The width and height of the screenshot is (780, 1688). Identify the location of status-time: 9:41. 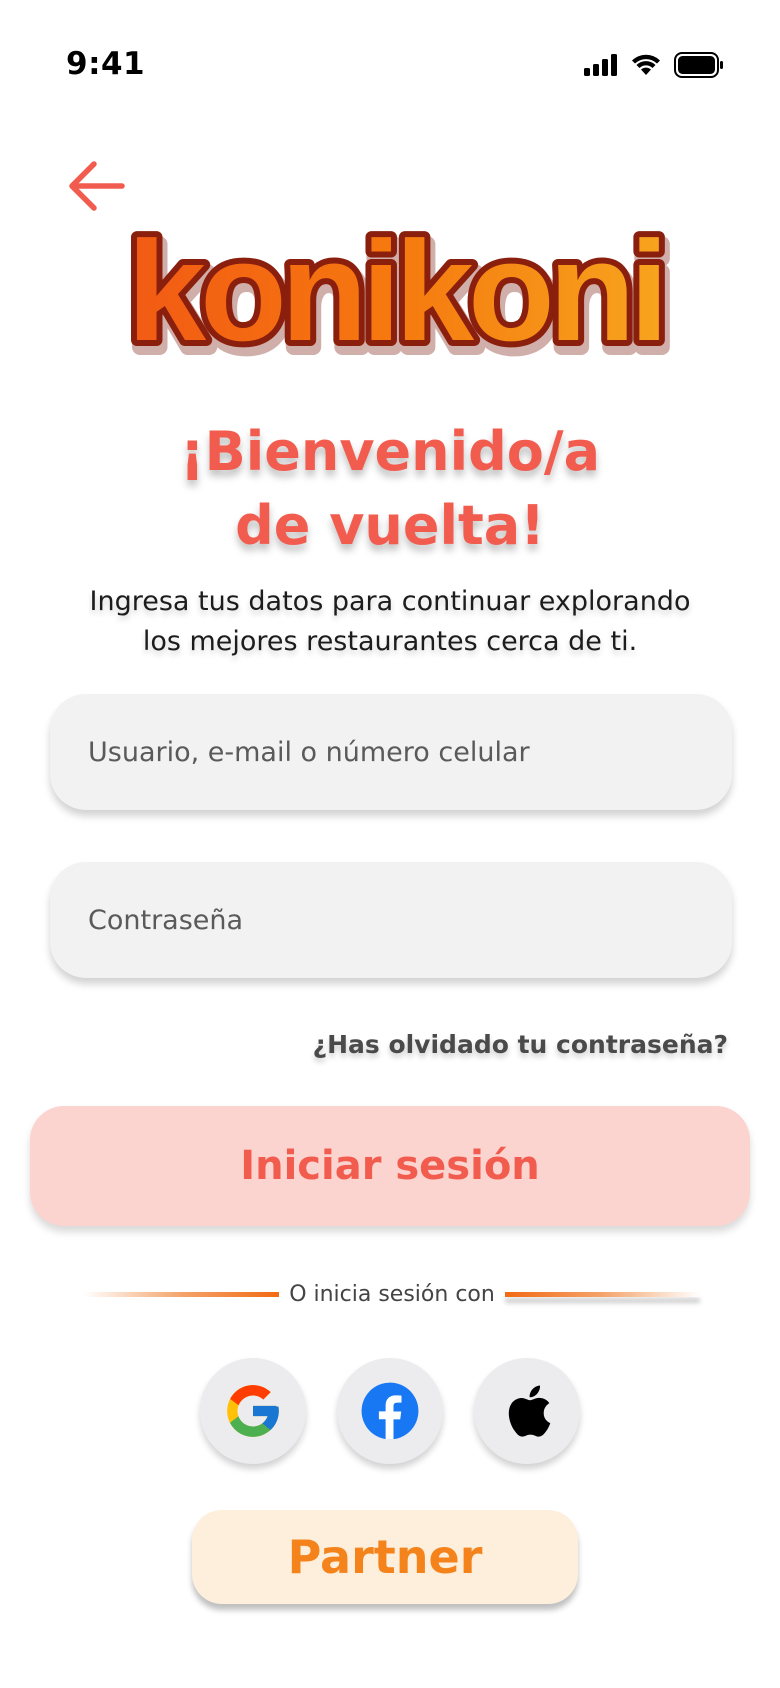
(106, 64).